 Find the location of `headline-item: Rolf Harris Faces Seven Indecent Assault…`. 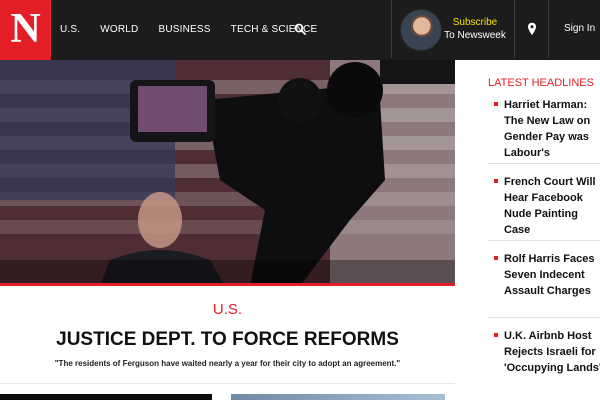

headline-item: Rolf Harris Faces Seven Indecent Assault… is located at coordinates (544, 284).